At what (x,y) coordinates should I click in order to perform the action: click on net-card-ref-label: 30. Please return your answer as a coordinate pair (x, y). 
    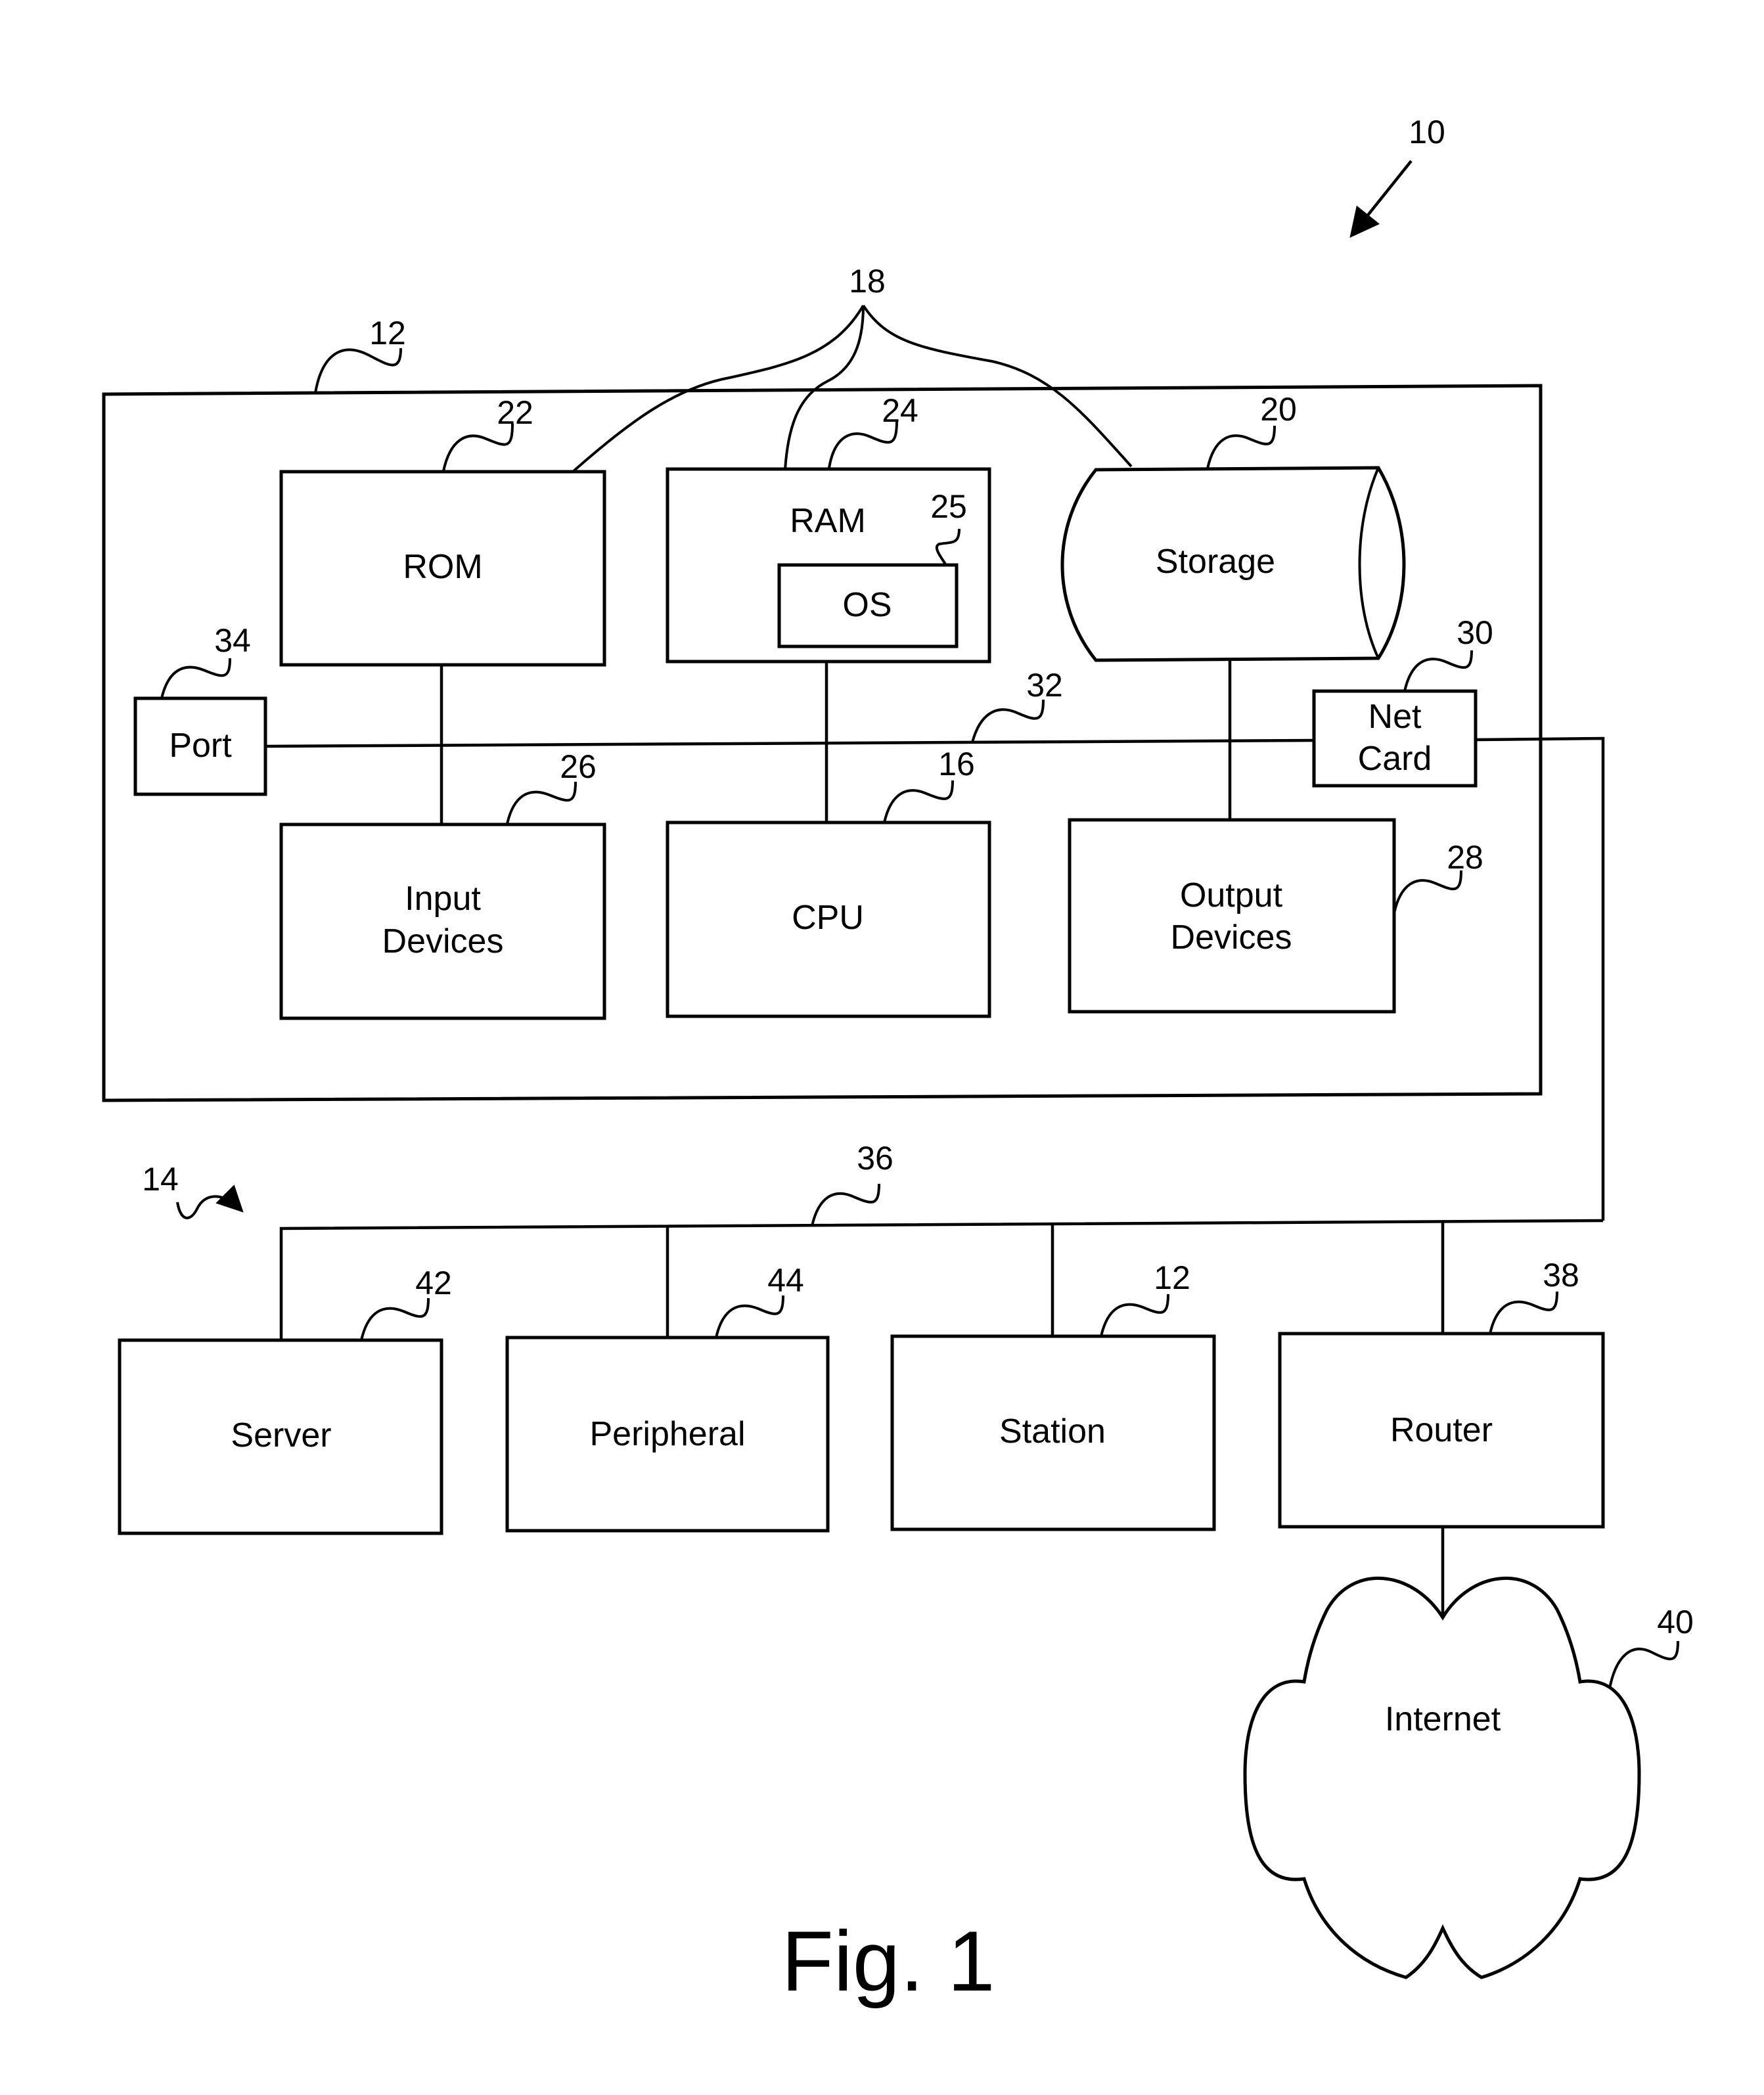
    Looking at the image, I should click on (1475, 632).